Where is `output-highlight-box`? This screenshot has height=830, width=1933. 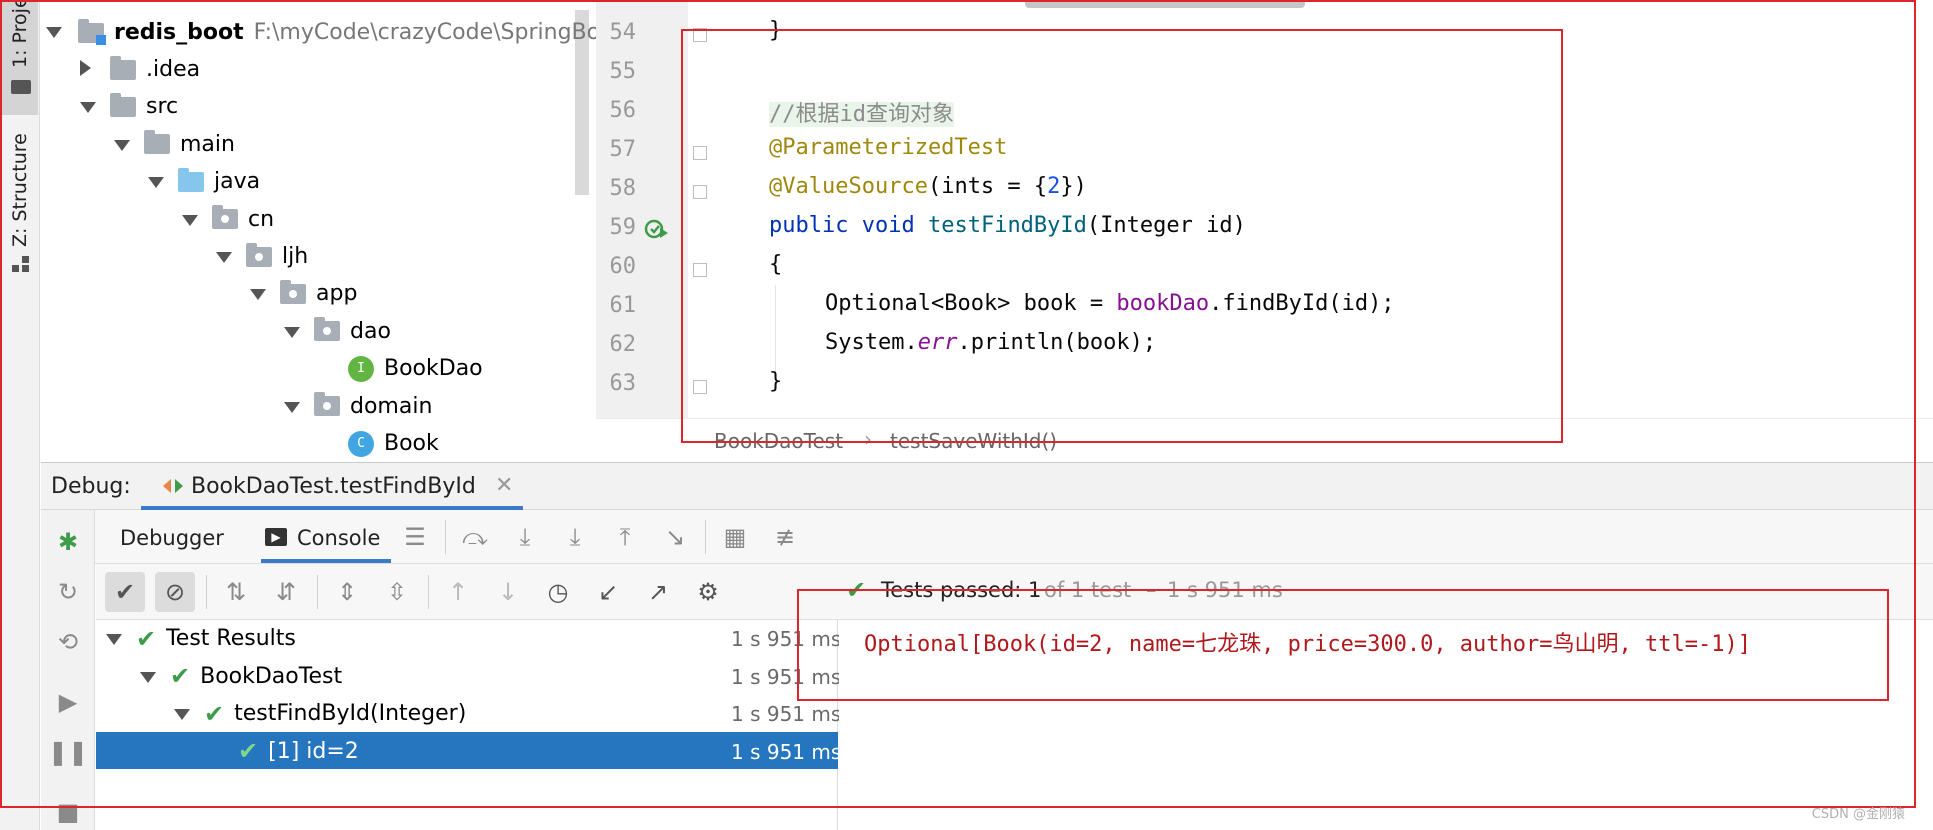
output-highlight-box is located at coordinates (1343, 645).